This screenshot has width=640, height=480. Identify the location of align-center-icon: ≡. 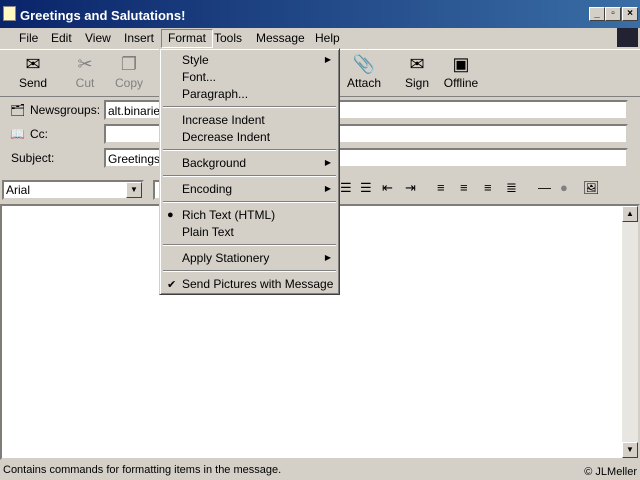
(464, 187).